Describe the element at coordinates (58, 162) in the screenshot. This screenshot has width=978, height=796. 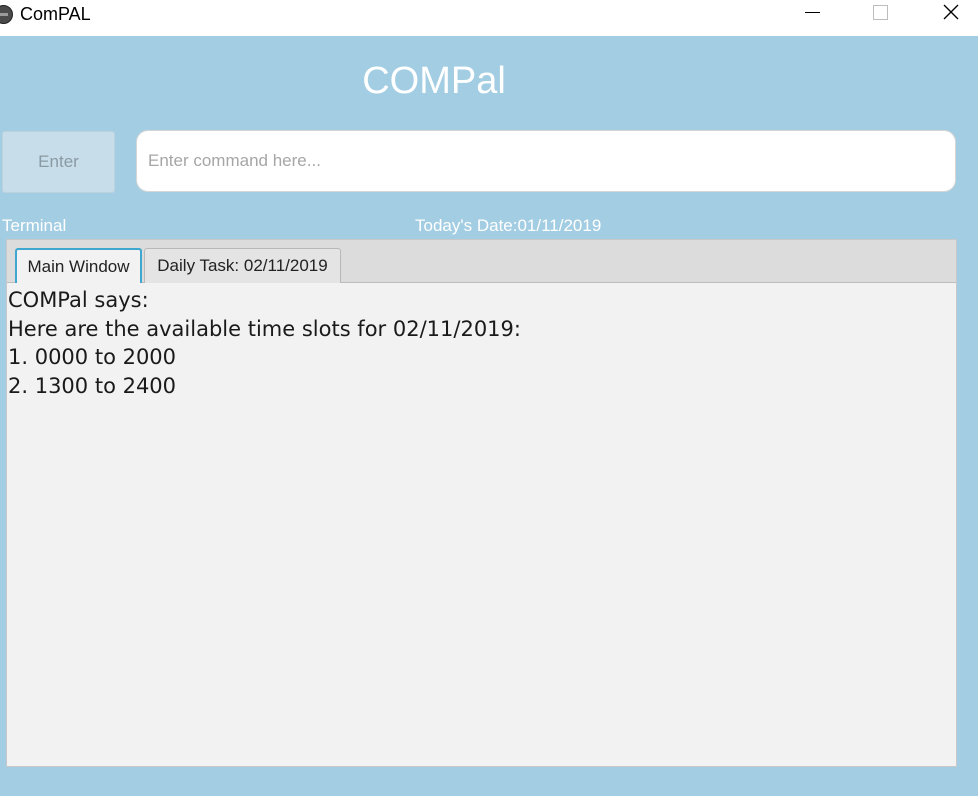
I see `enter-button: Enter` at that location.